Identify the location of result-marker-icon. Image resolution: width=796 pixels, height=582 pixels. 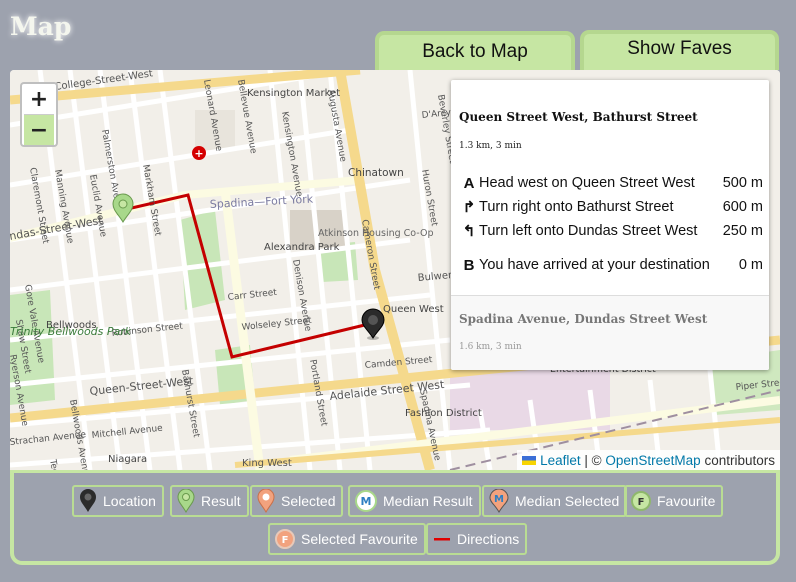
(186, 501).